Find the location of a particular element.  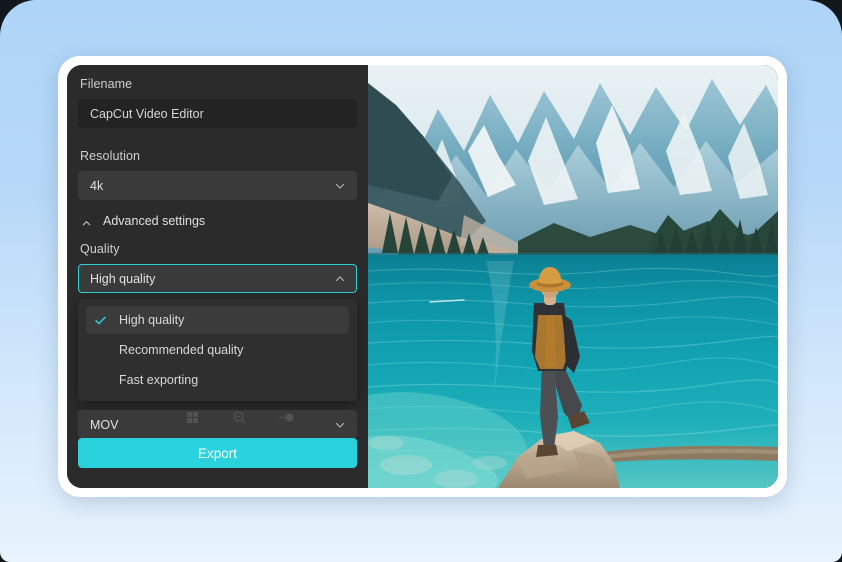

resolution-value: 4k is located at coordinates (97, 185).